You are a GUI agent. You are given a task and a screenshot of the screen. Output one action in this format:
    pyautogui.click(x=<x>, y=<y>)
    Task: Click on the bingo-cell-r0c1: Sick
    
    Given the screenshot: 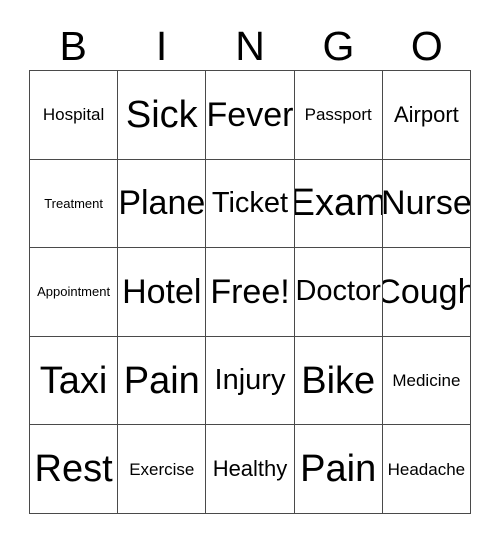 What is the action you would take?
    pyautogui.click(x=162, y=115)
    